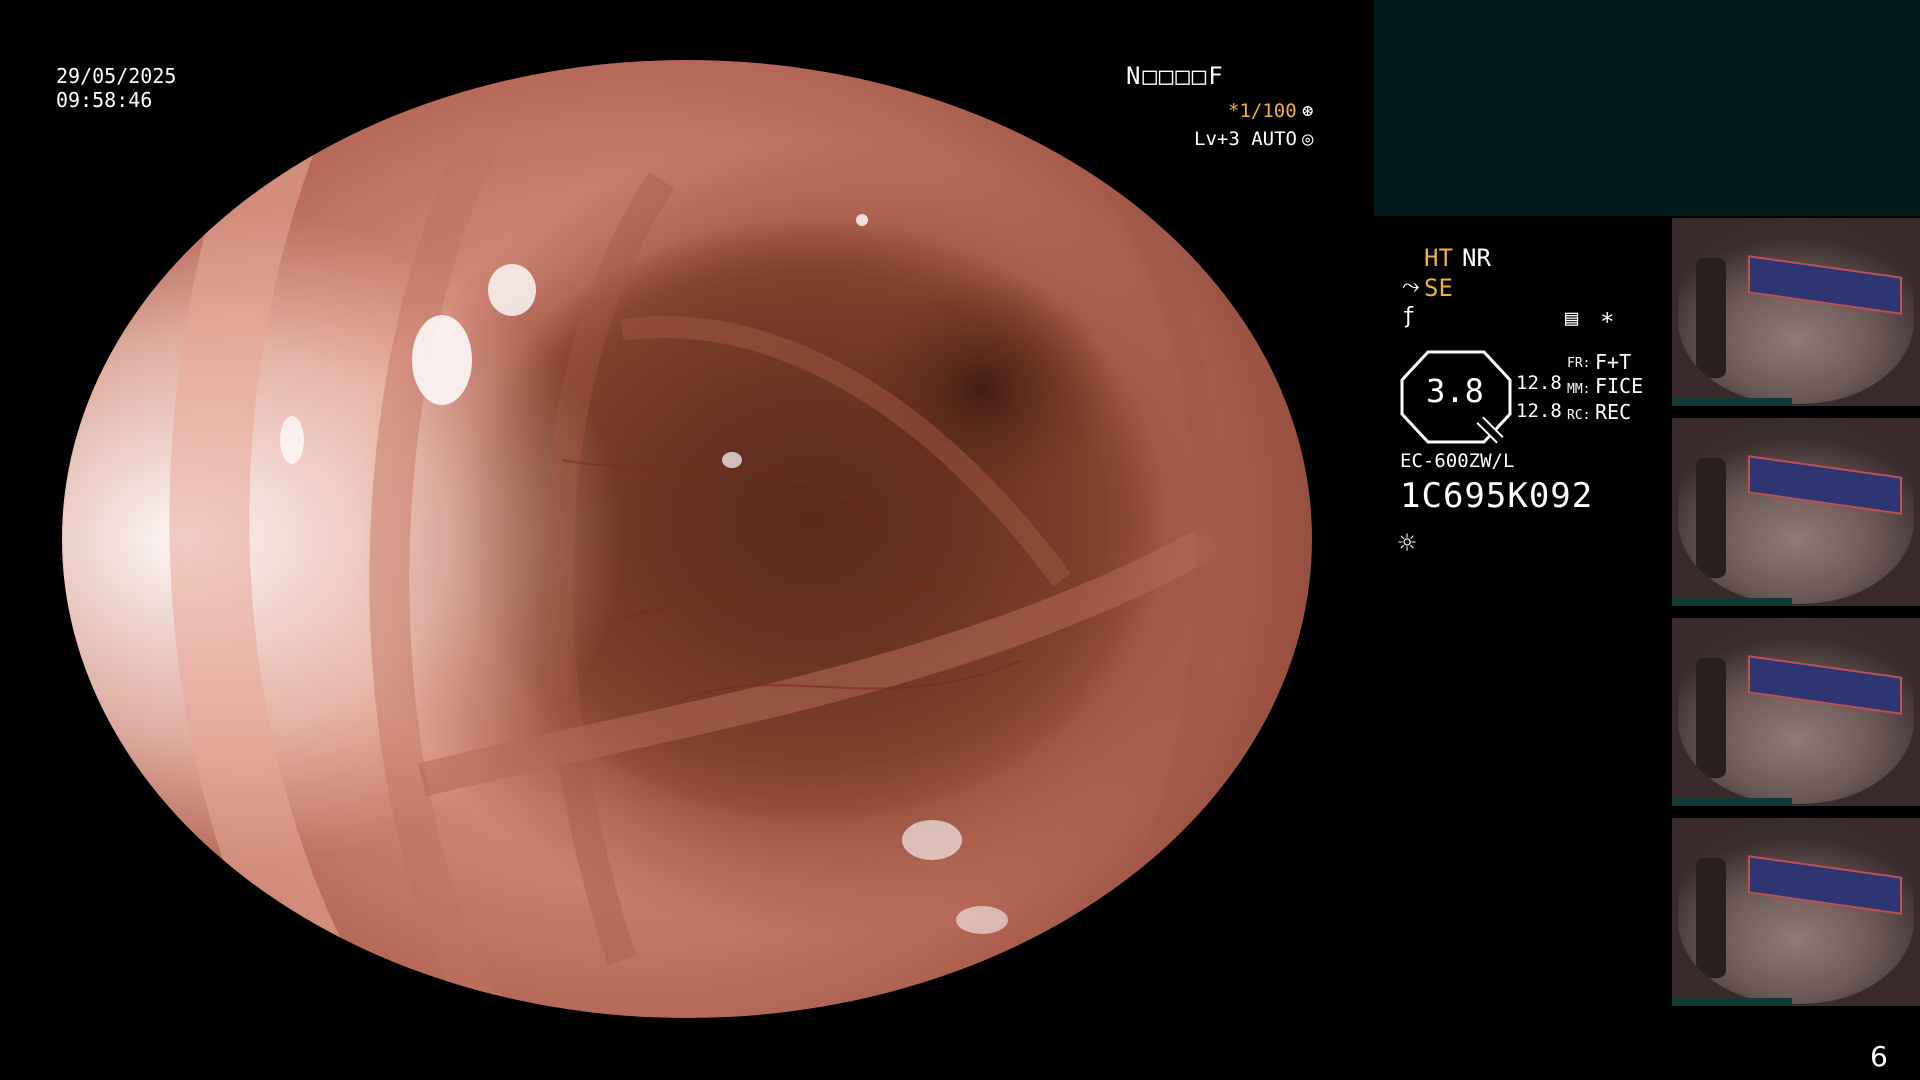  I want to click on datetime-display: 29/05/2025 09:58:46, so click(116, 88).